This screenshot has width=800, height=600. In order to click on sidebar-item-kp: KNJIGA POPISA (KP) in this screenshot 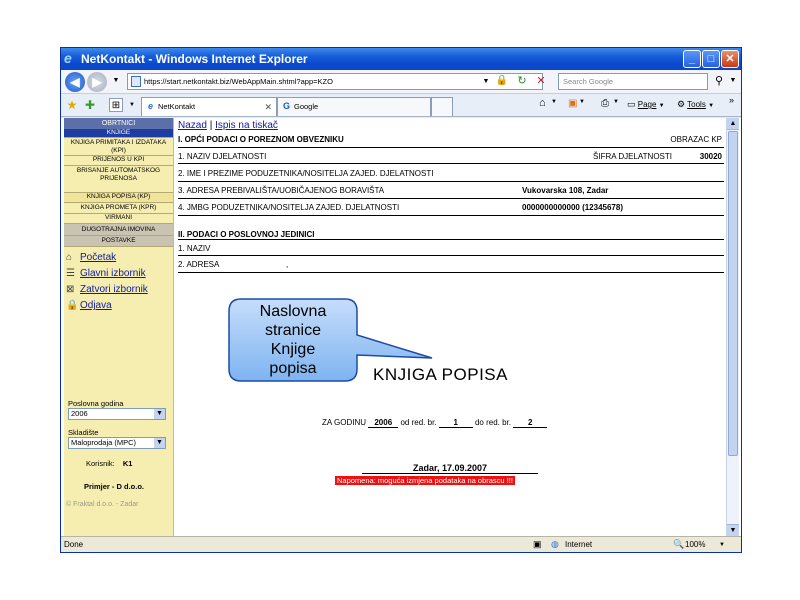, I will do `click(118, 198)`.